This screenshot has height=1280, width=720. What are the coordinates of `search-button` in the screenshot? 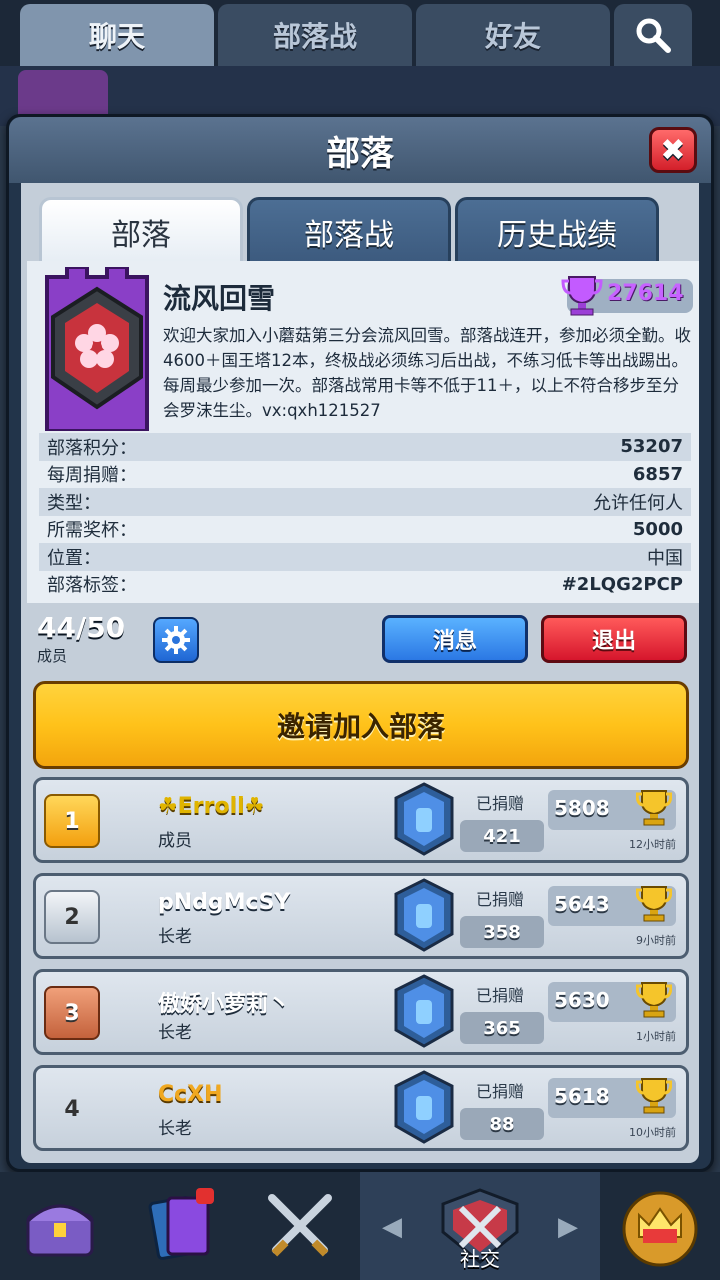 It's located at (653, 35).